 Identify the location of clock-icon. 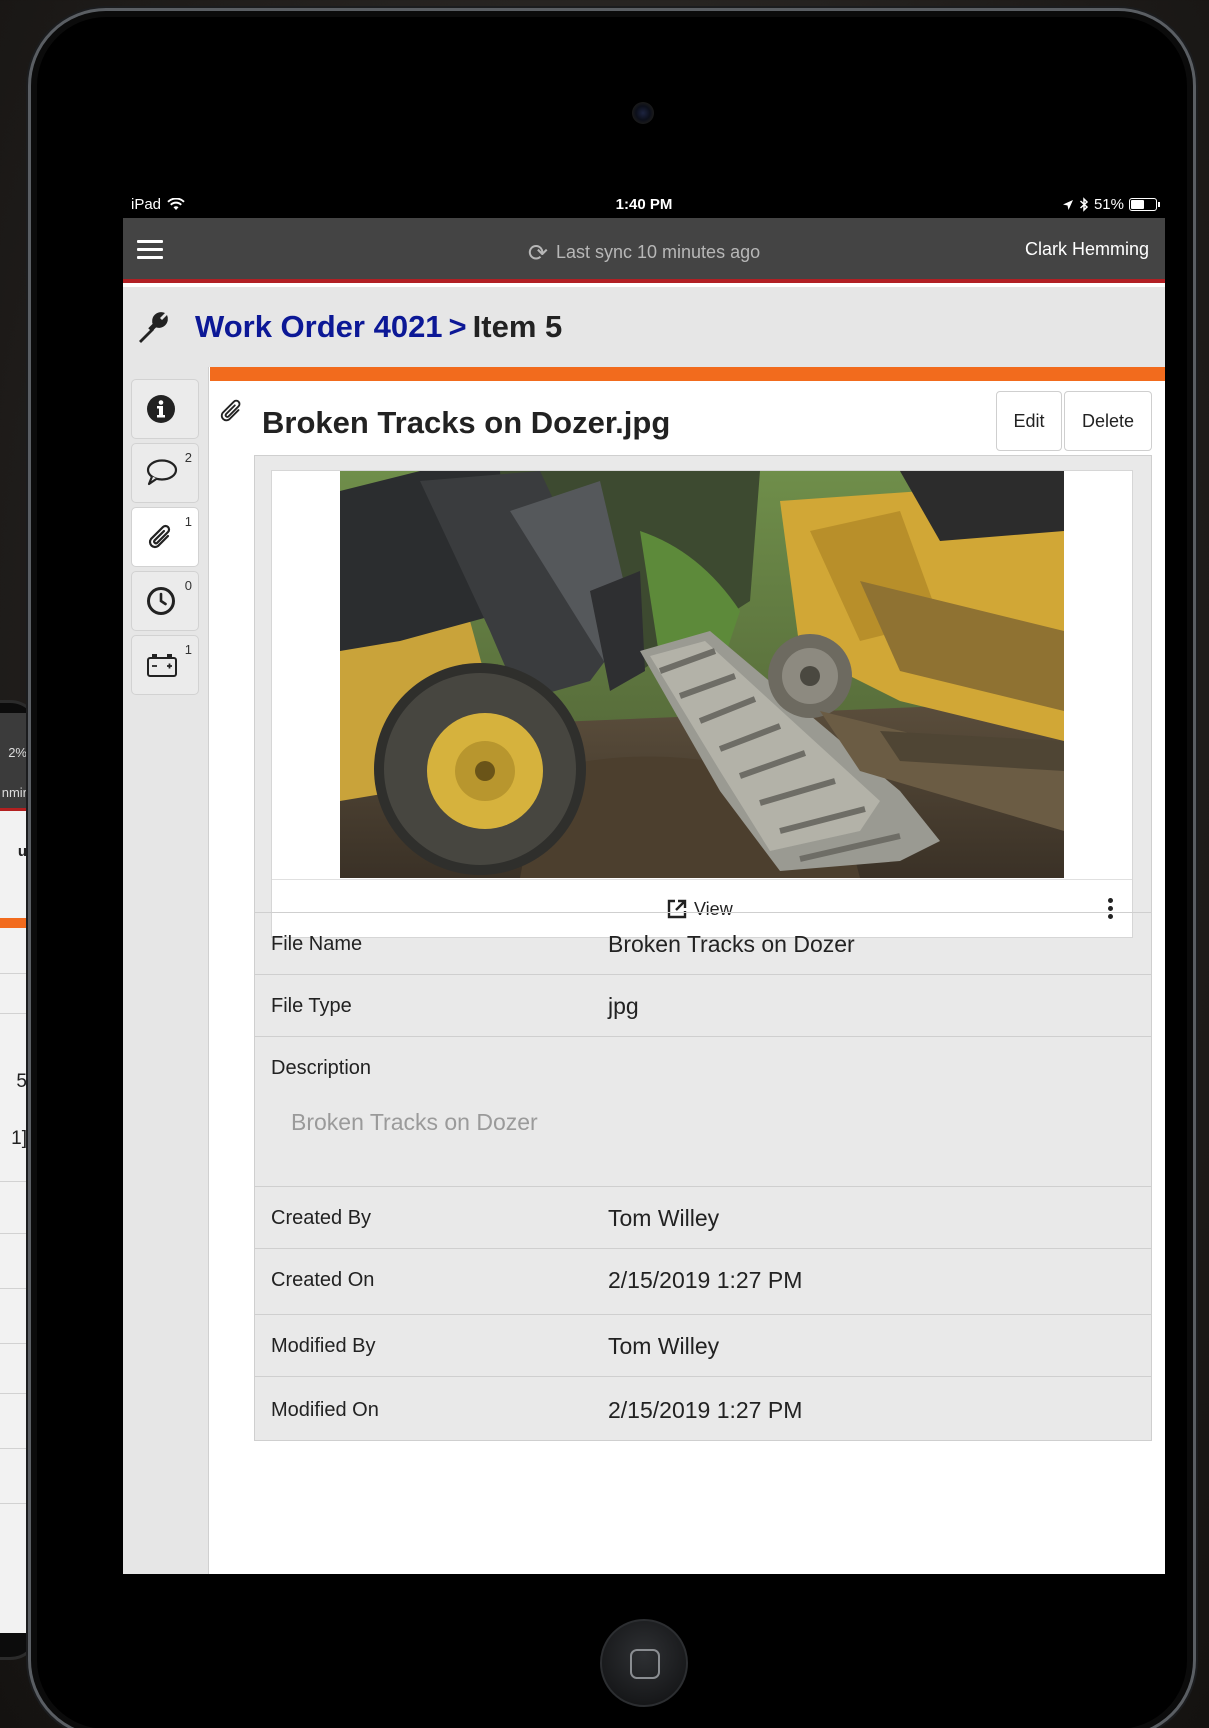
(161, 601).